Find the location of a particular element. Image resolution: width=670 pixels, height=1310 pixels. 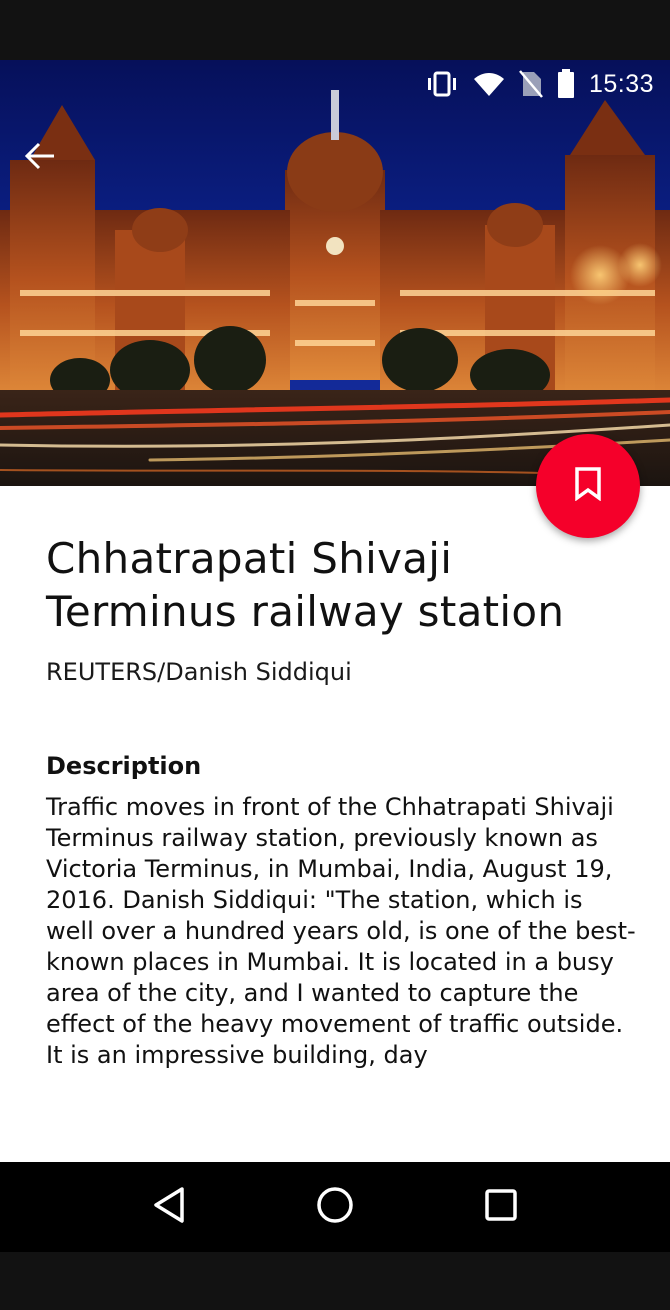

photo-credit: REUTERS/Danish Siddiqui is located at coordinates (199, 672).